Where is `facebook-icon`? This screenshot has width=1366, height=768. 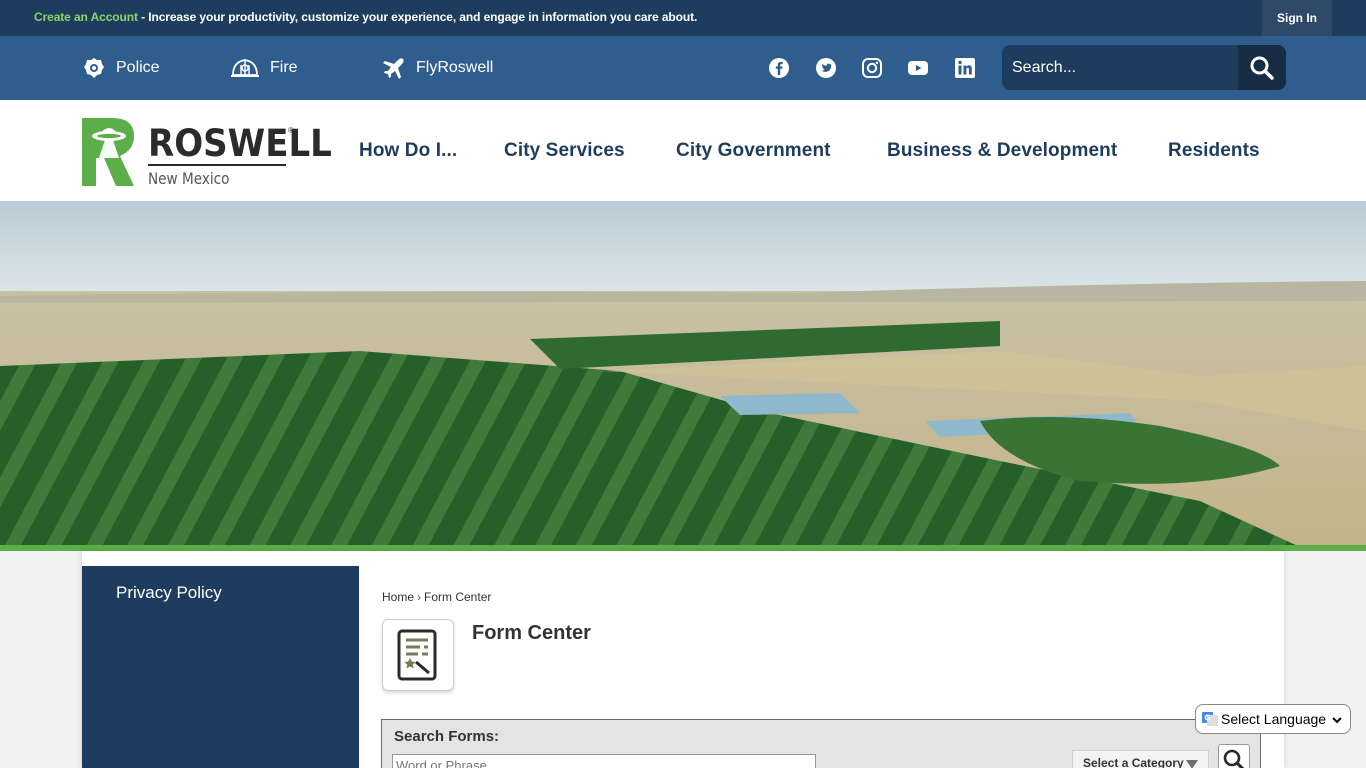 facebook-icon is located at coordinates (779, 68).